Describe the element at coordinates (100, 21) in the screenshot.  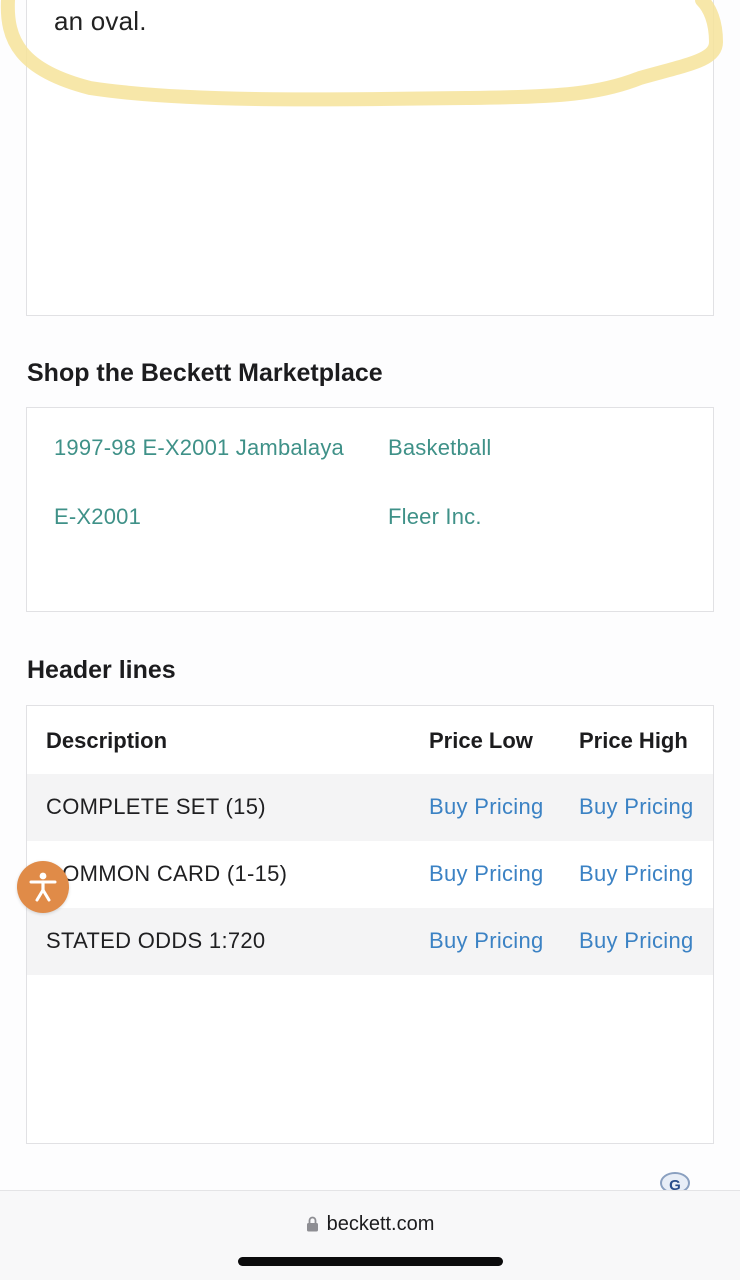
I see `description-text: an oval.` at that location.